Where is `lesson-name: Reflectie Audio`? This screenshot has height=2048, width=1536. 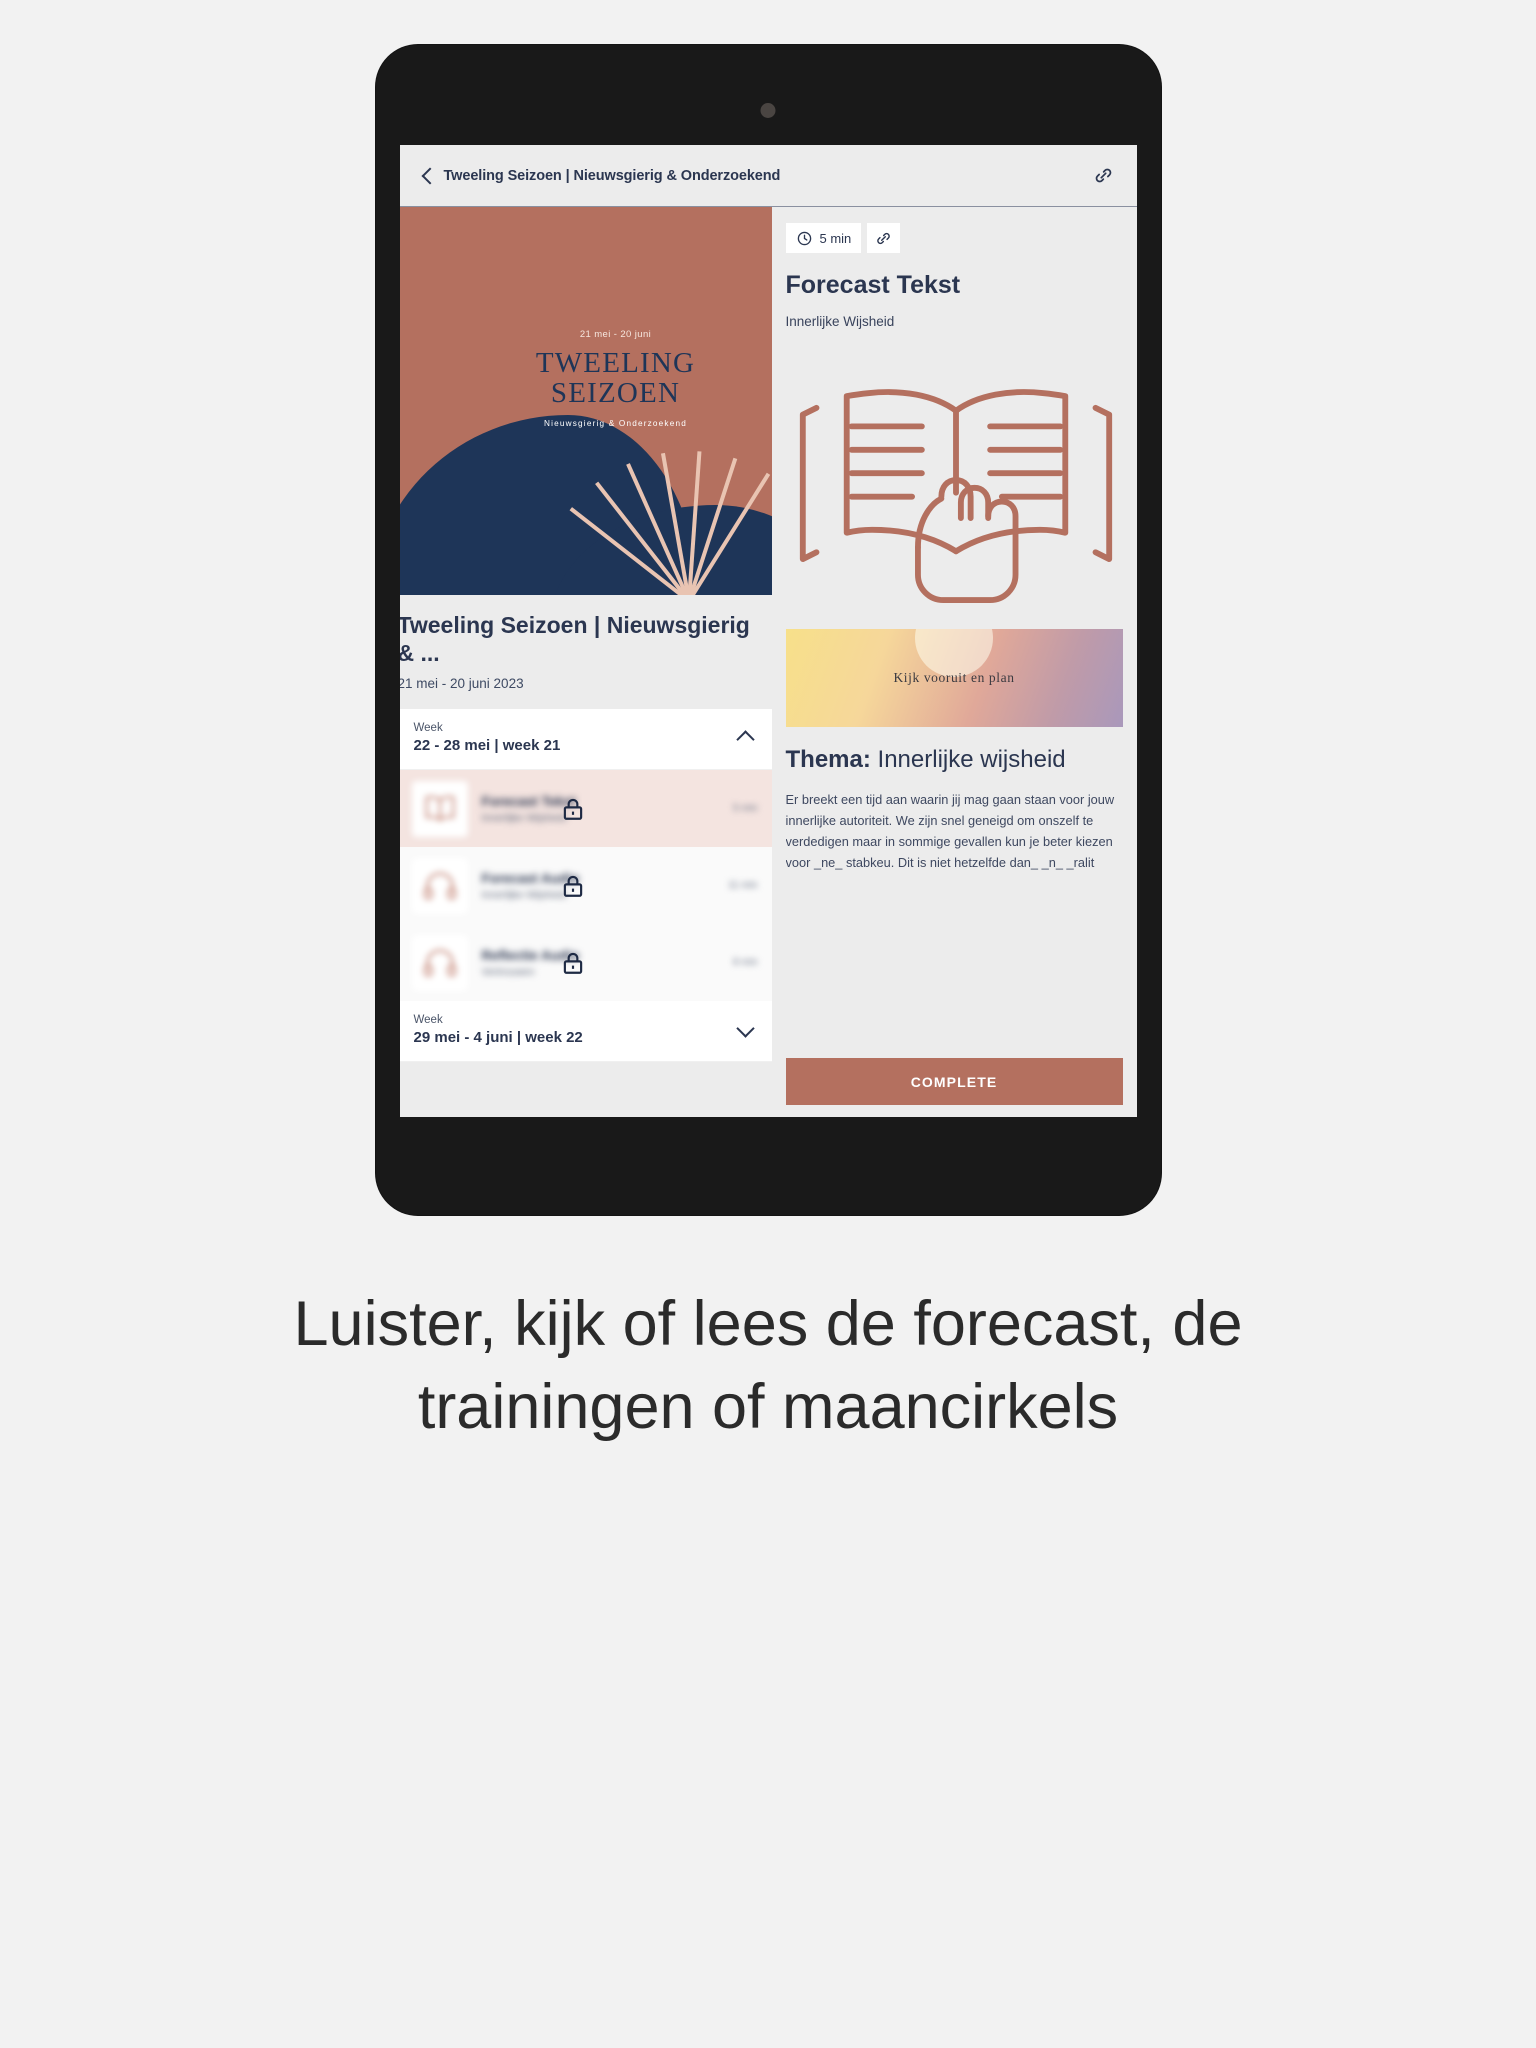
lesson-name: Reflectie Audio is located at coordinates (530, 955).